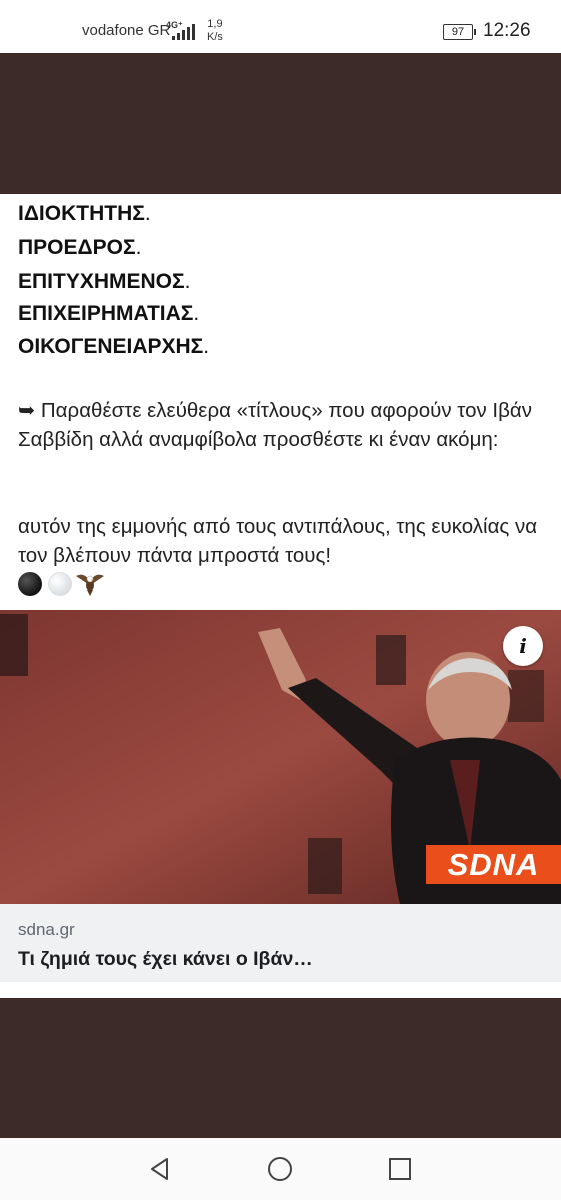 The width and height of the screenshot is (561, 1200). What do you see at coordinates (523, 646) in the screenshot?
I see `info-button: i` at bounding box center [523, 646].